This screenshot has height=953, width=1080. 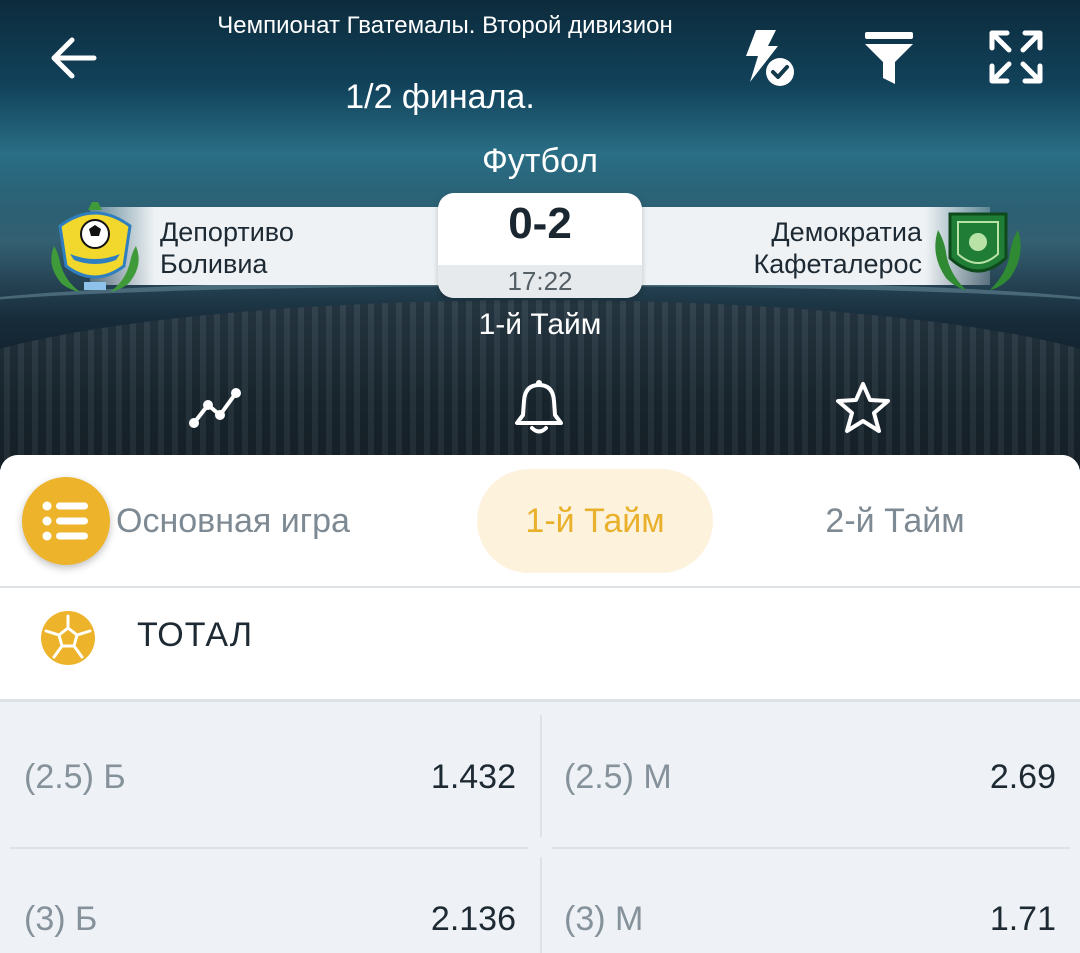 I want to click on away-team-name-line2: Кафеталерос, so click(x=837, y=264).